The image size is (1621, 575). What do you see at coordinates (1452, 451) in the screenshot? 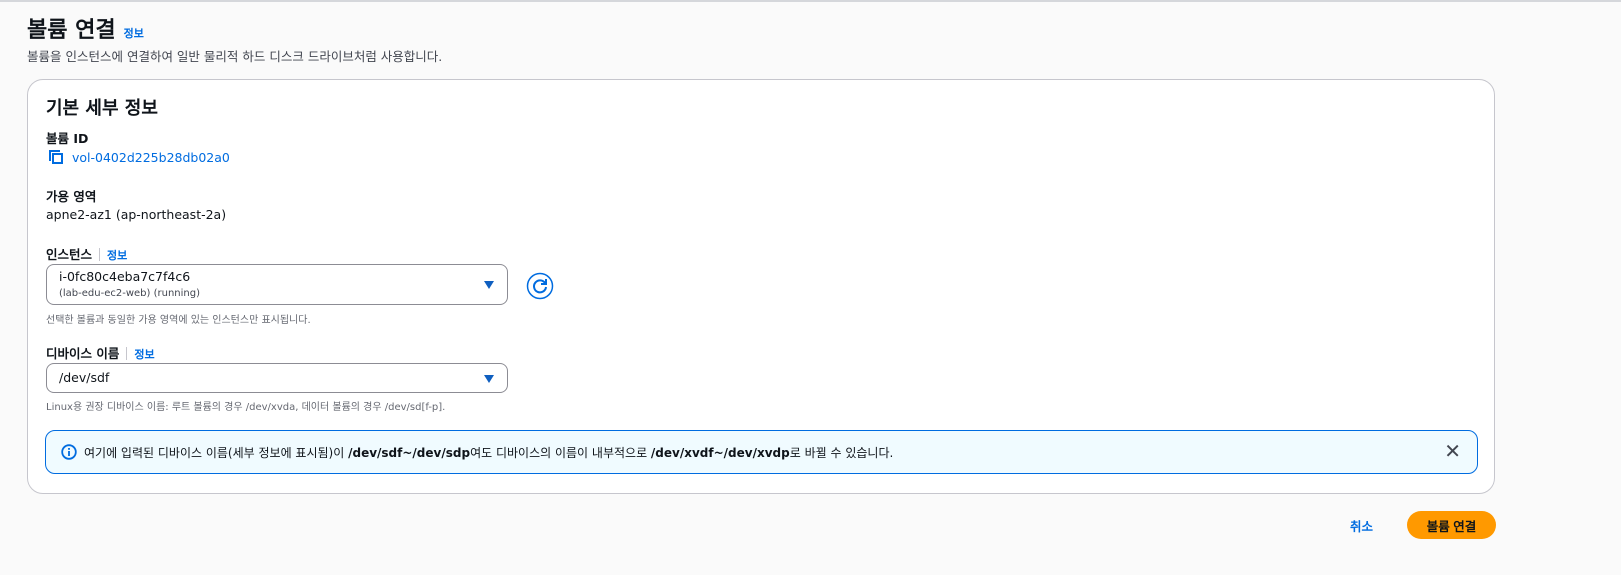
I see `close-icon: ✕` at bounding box center [1452, 451].